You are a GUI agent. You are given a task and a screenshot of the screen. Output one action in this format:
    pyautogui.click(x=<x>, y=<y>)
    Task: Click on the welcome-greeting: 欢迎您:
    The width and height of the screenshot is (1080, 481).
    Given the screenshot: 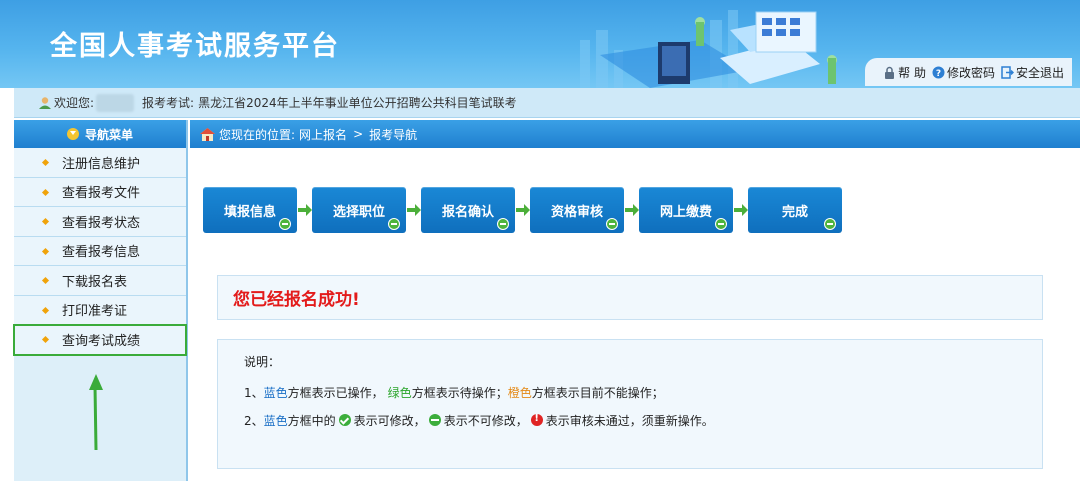 What is the action you would take?
    pyautogui.click(x=74, y=103)
    